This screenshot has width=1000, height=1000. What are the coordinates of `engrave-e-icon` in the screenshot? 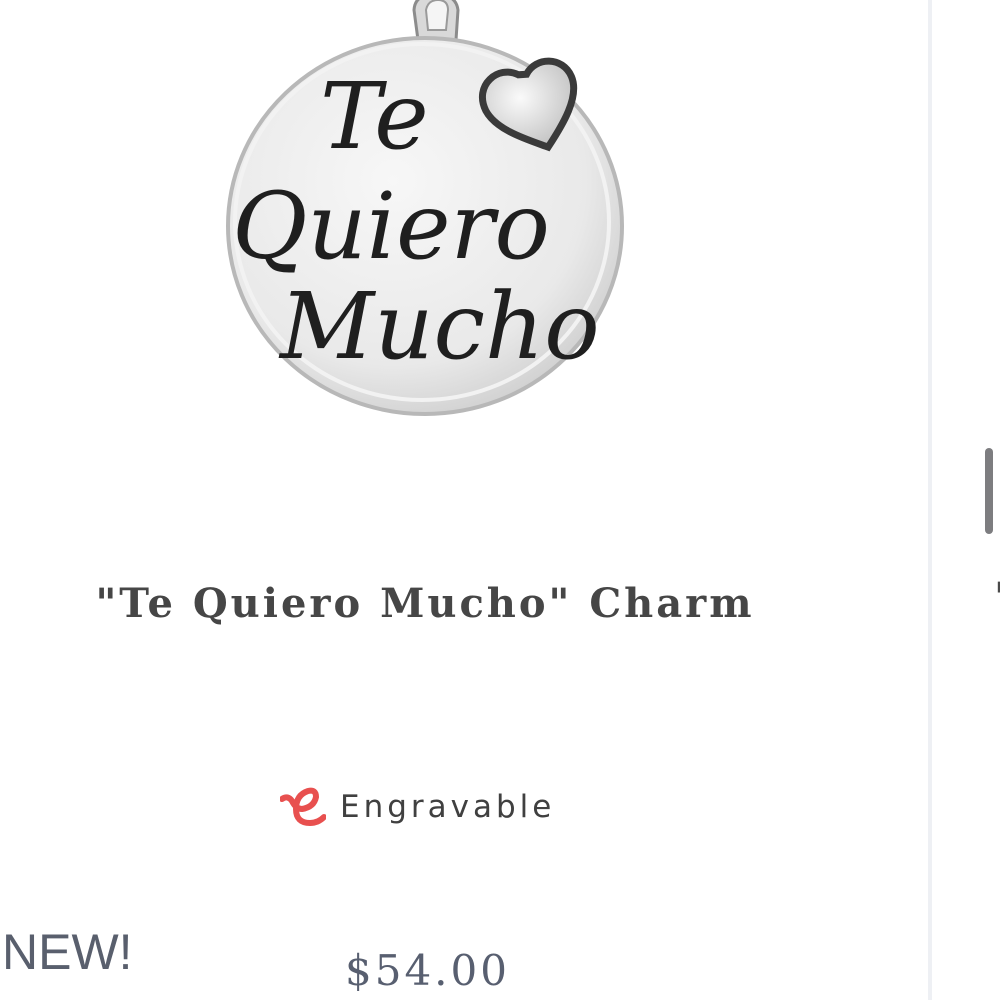 It's located at (303, 806).